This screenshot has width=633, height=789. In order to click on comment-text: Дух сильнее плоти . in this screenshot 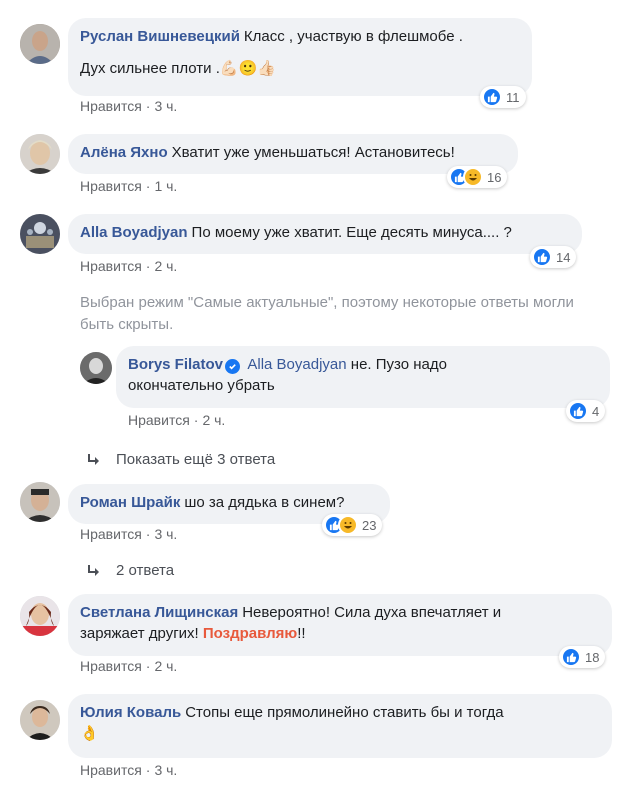, I will do `click(150, 68)`.